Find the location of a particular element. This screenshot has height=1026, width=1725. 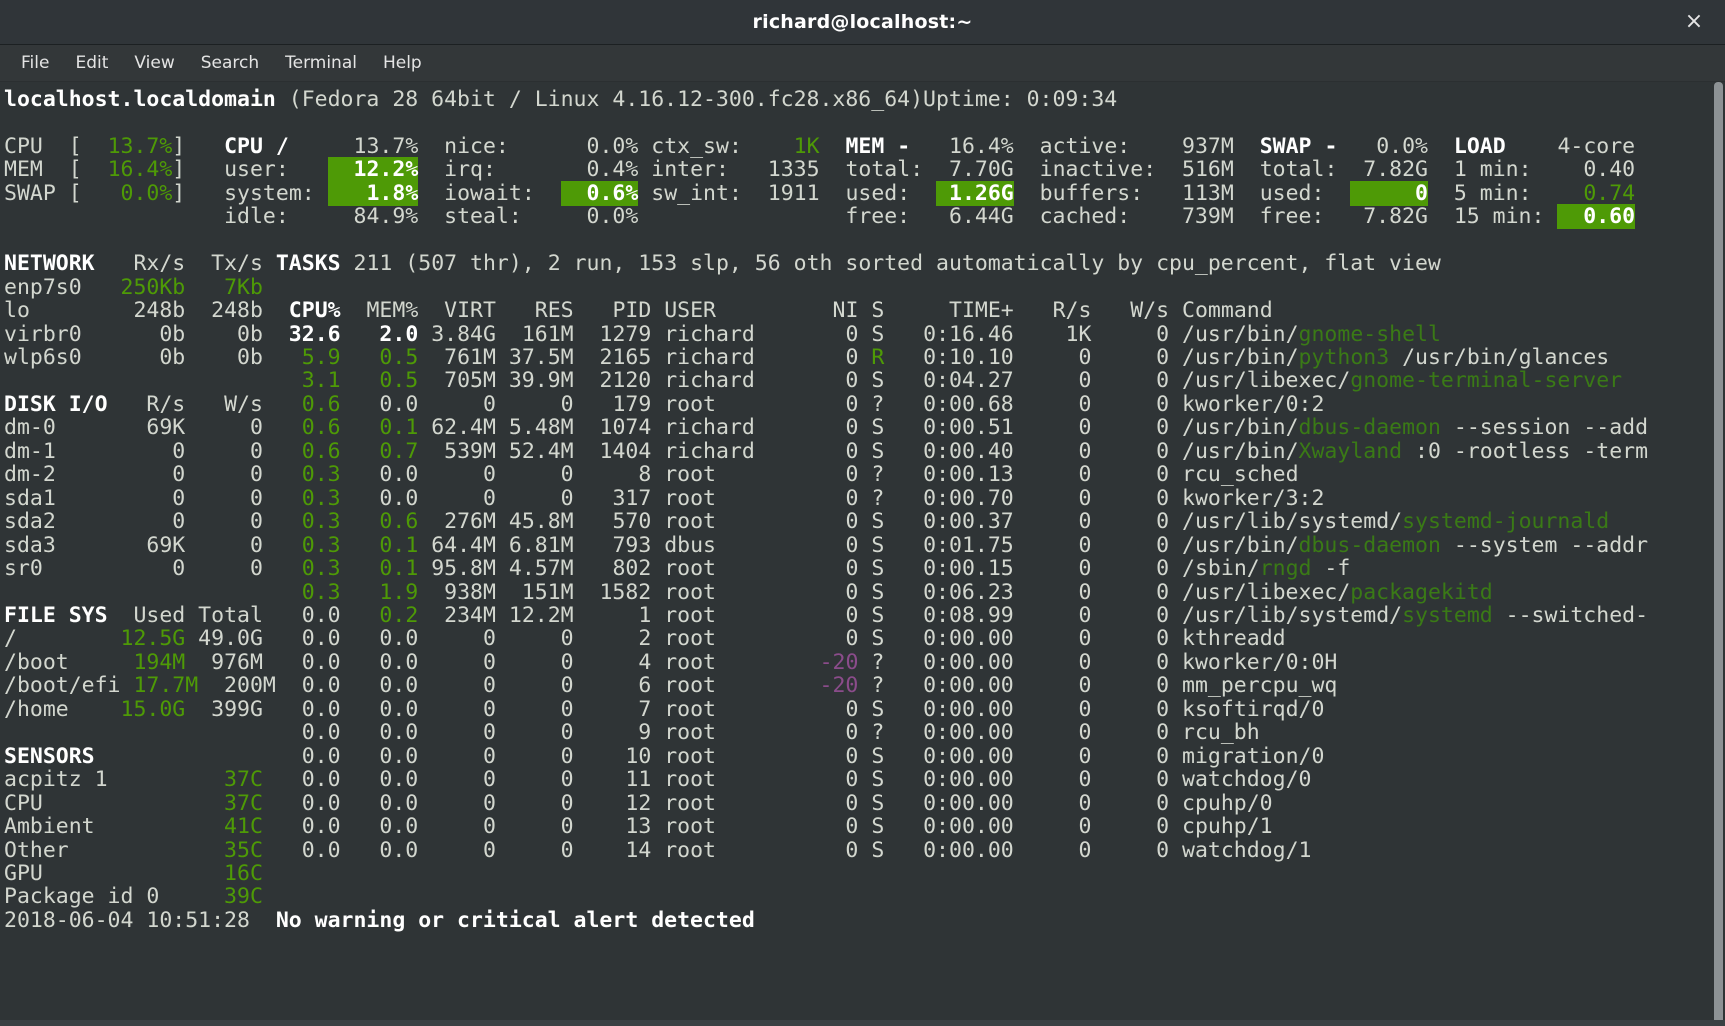

network-row-1: lo is located at coordinates (56, 311).